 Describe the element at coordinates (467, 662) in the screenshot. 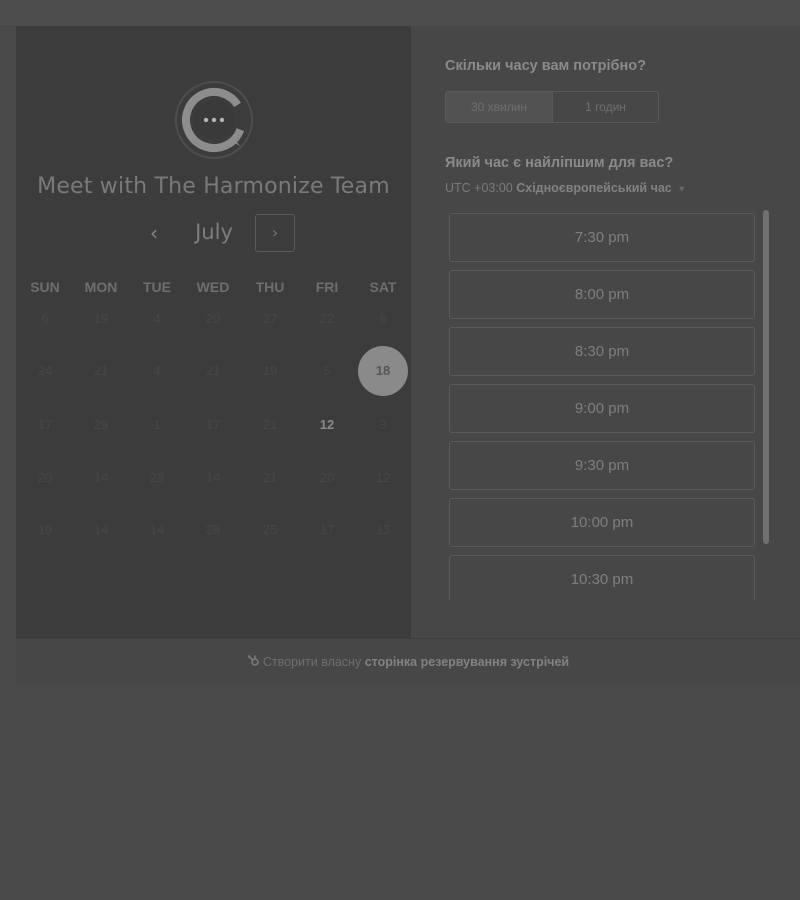

I see `footer-link: сторінка резервування зустрічей` at that location.